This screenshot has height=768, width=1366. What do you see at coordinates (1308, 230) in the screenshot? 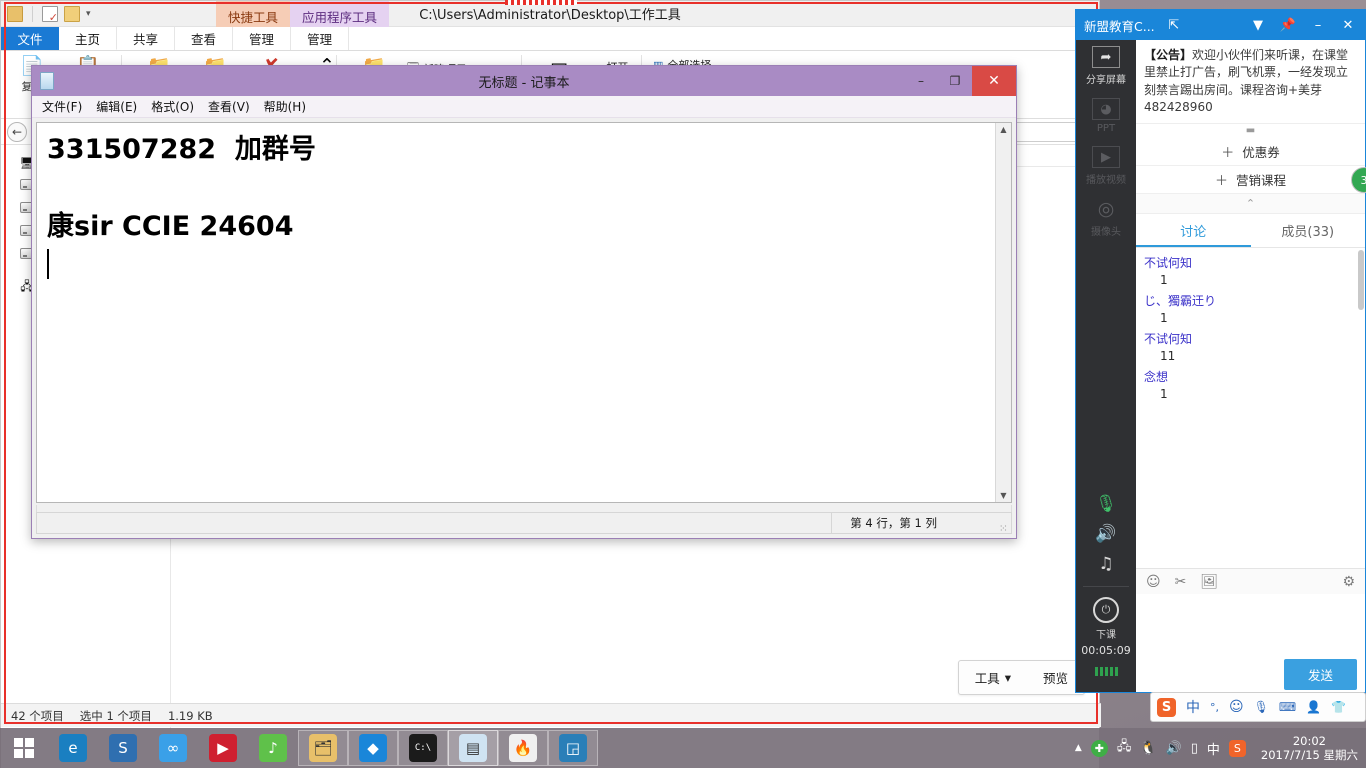
I see `tab-members: 成员(33)` at bounding box center [1308, 230].